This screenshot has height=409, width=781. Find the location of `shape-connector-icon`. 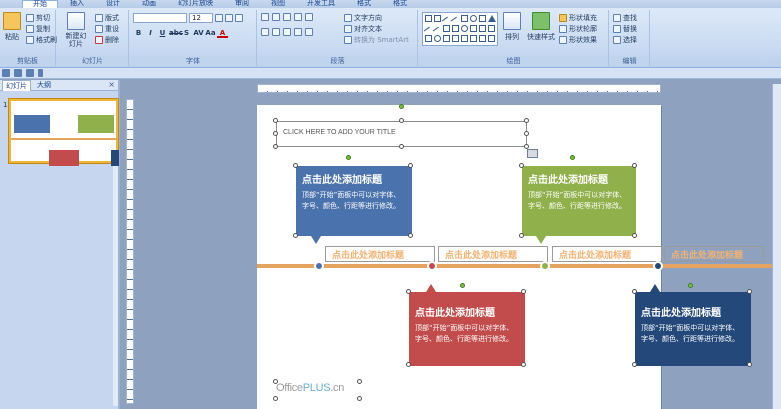

shape-connector-icon is located at coordinates (437, 31).